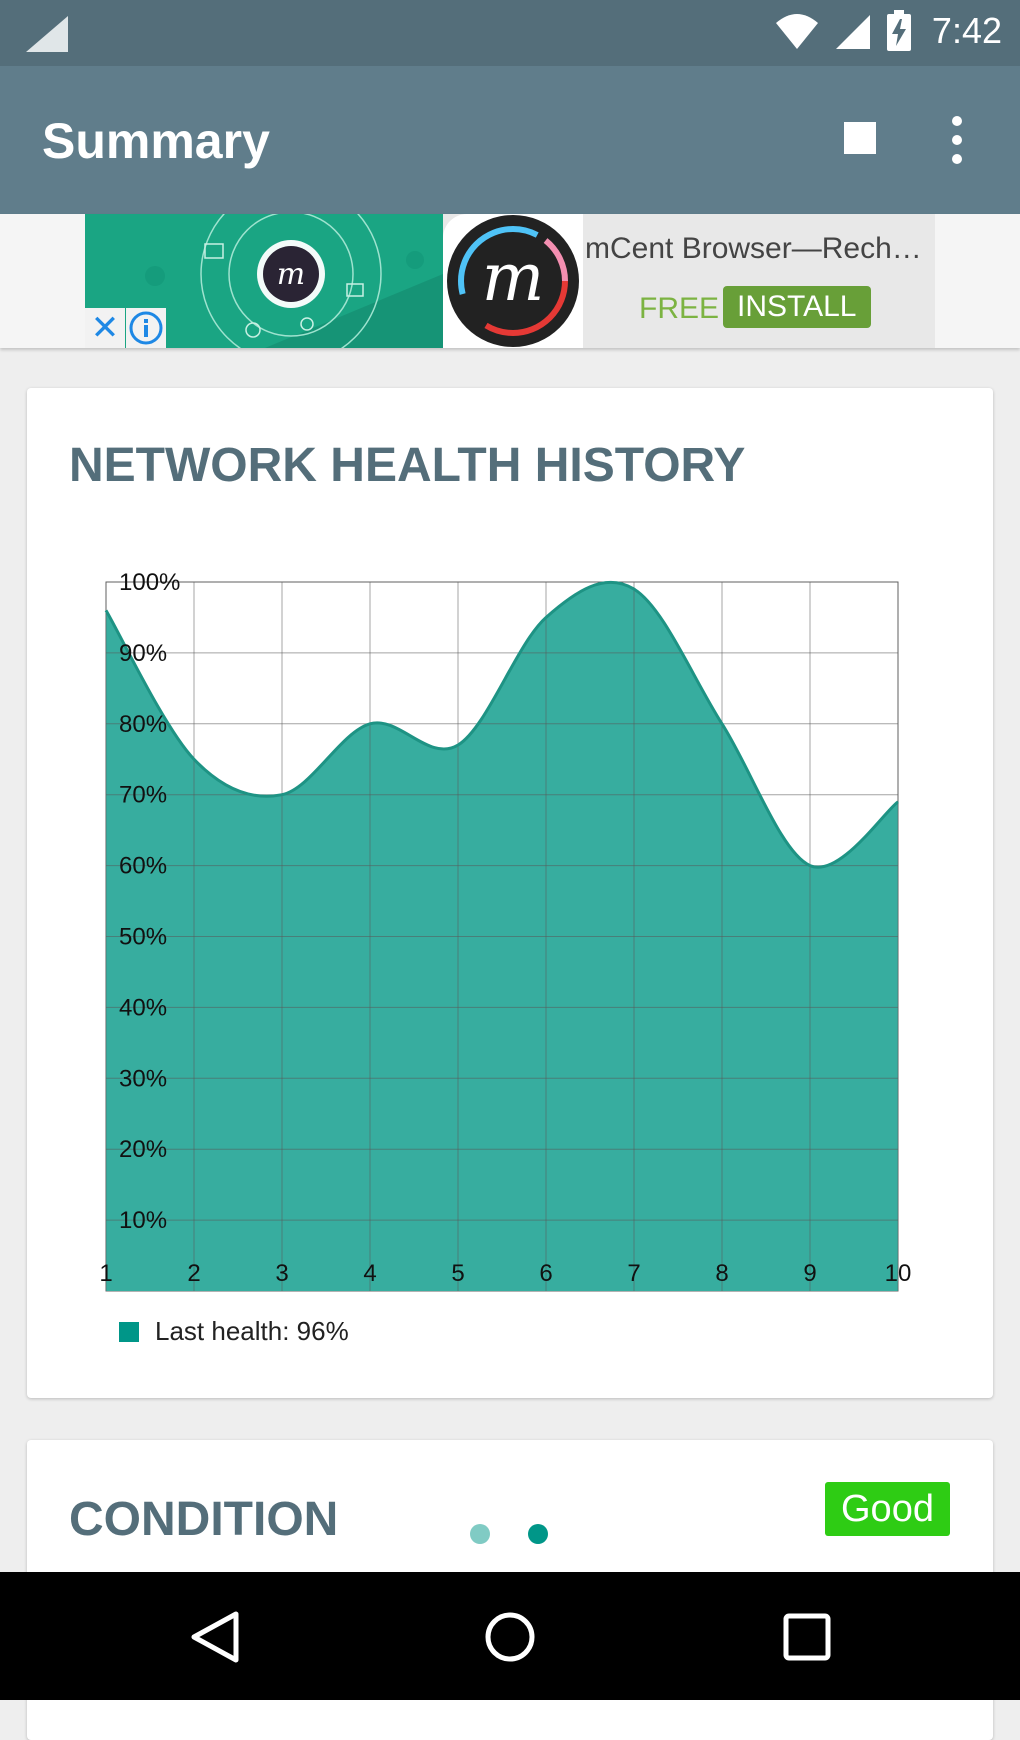 Image resolution: width=1020 pixels, height=1740 pixels. What do you see at coordinates (966, 30) in the screenshot?
I see `status-time: 7:42` at bounding box center [966, 30].